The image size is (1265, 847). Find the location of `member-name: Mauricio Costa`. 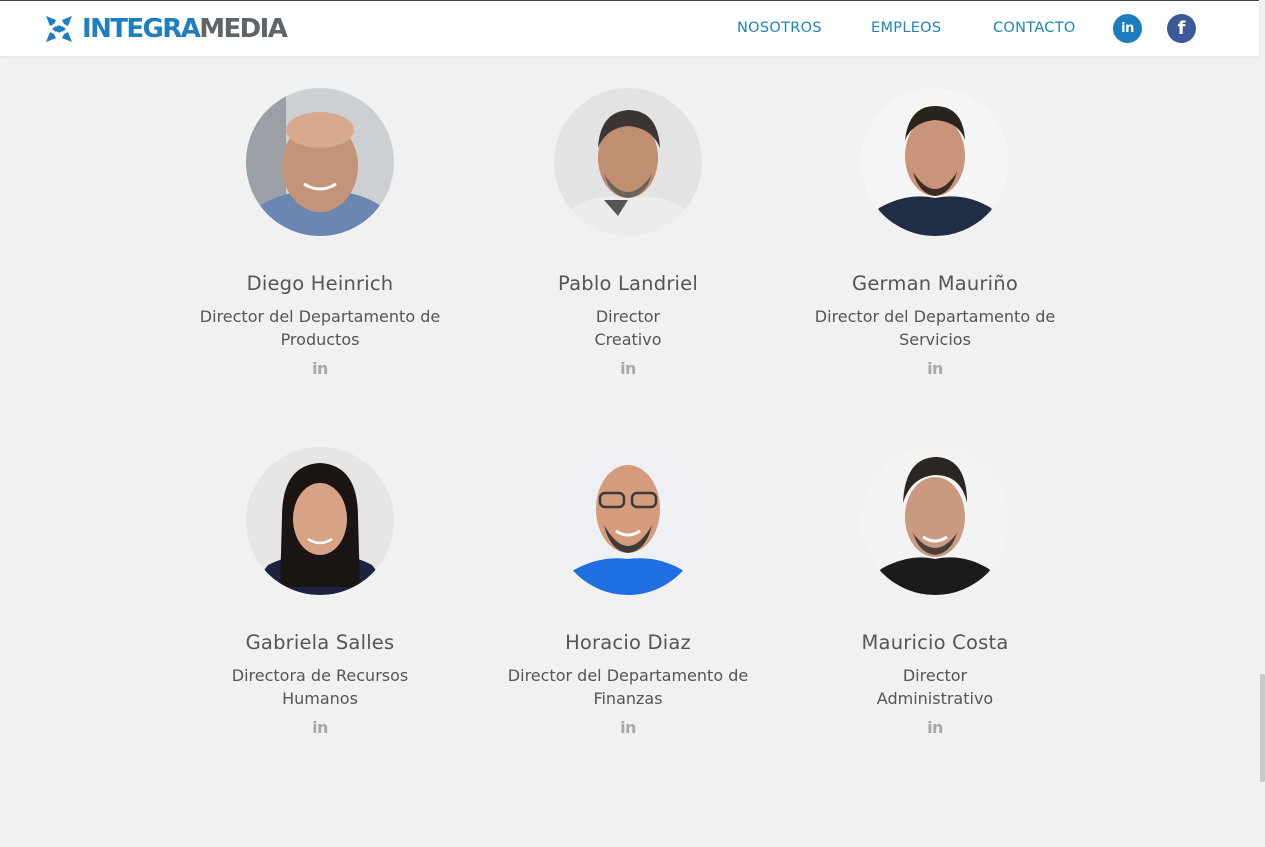

member-name: Mauricio Costa is located at coordinates (935, 642).